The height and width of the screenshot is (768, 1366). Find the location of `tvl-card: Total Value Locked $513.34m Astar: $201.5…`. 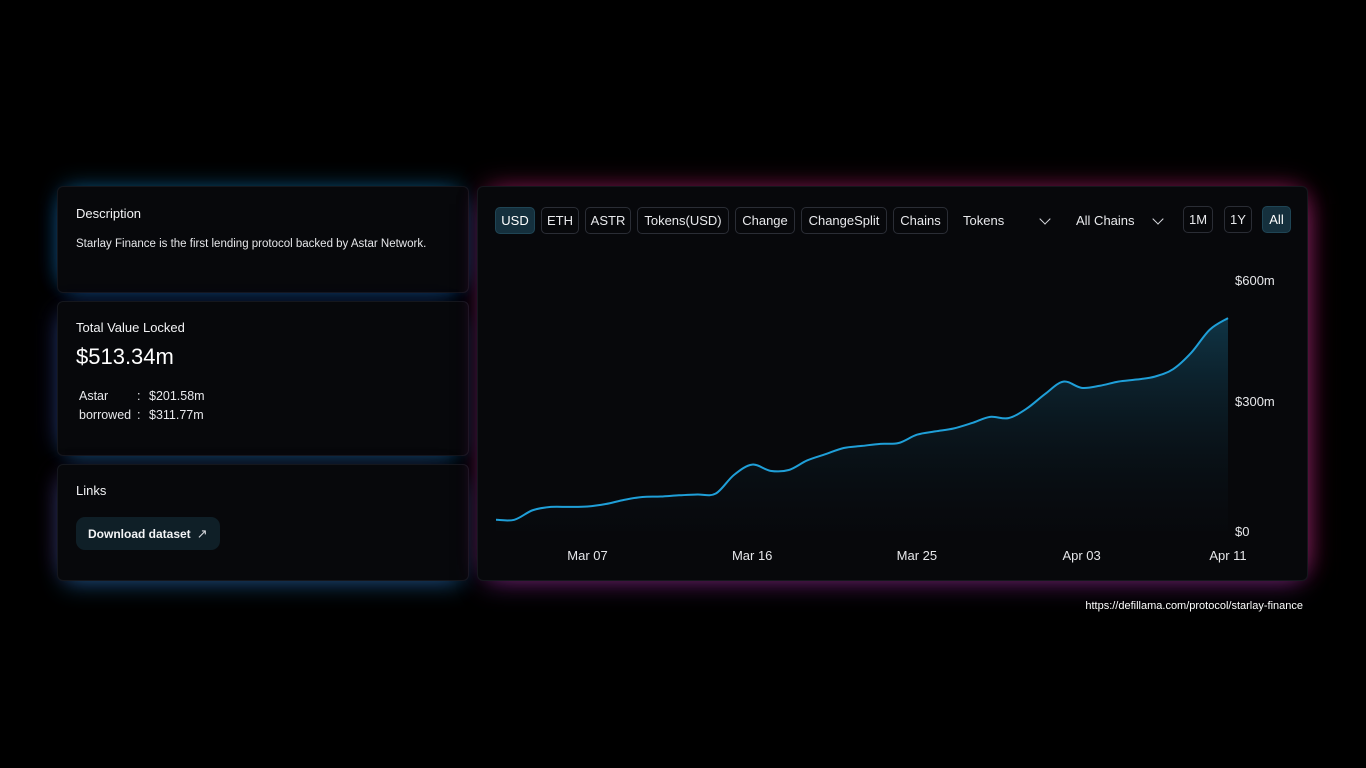

tvl-card: Total Value Locked $513.34m Astar: $201.5… is located at coordinates (263, 378).